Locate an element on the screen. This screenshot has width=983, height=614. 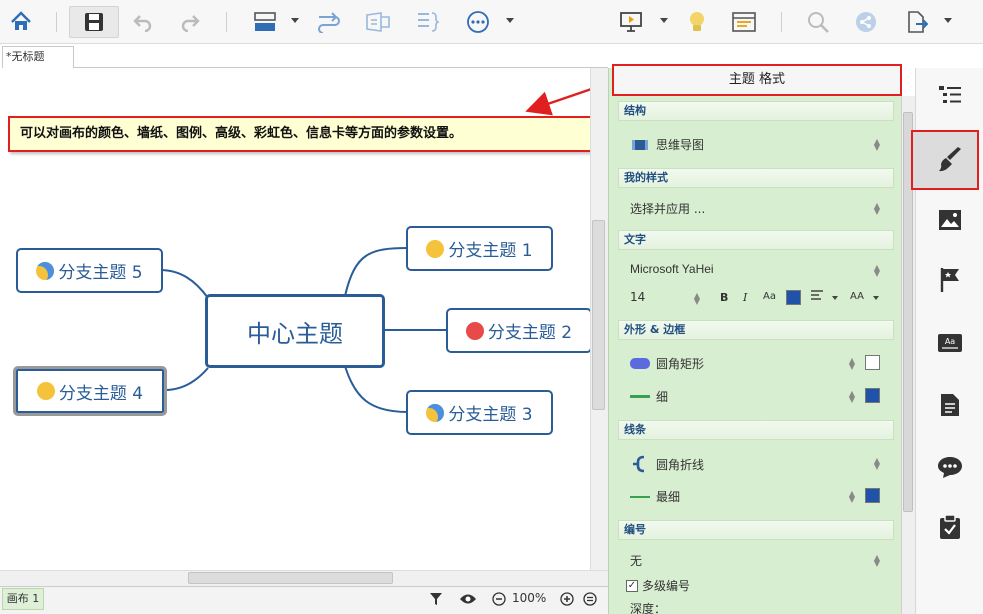
align-icon is located at coordinates (817, 295).